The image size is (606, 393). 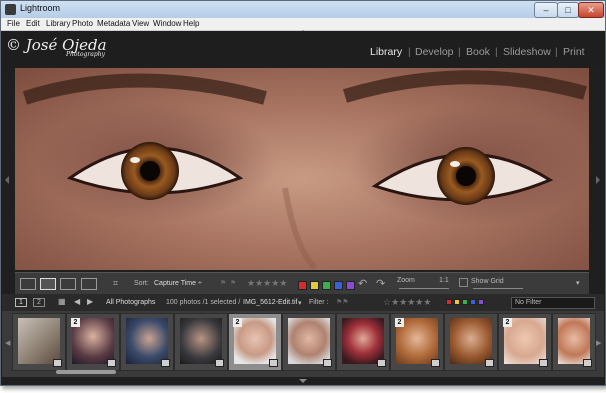 What do you see at coordinates (7, 180) in the screenshot?
I see `left-panel-toggle-icon` at bounding box center [7, 180].